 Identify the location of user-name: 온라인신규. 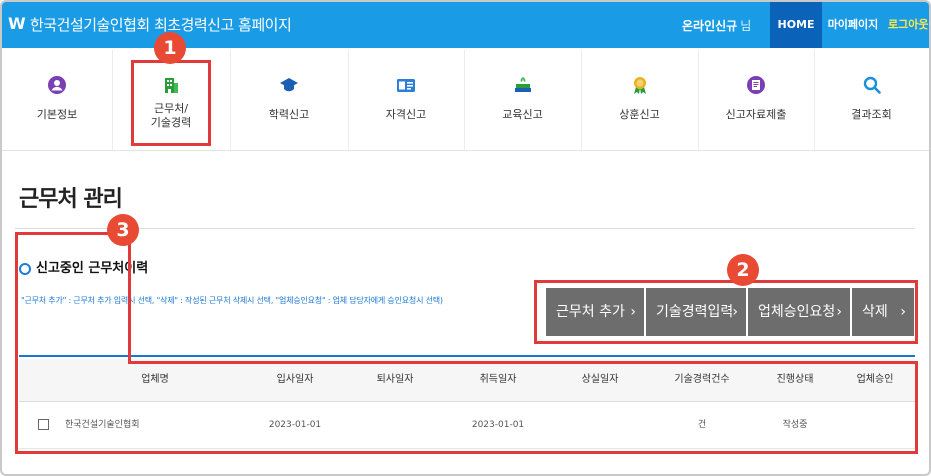
(710, 26).